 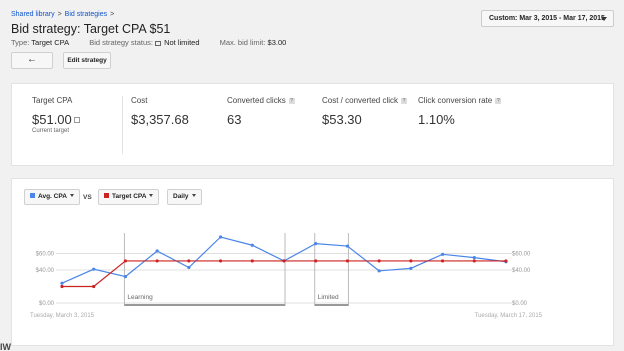 What do you see at coordinates (182, 42) in the screenshot?
I see `status-value: Not limited` at bounding box center [182, 42].